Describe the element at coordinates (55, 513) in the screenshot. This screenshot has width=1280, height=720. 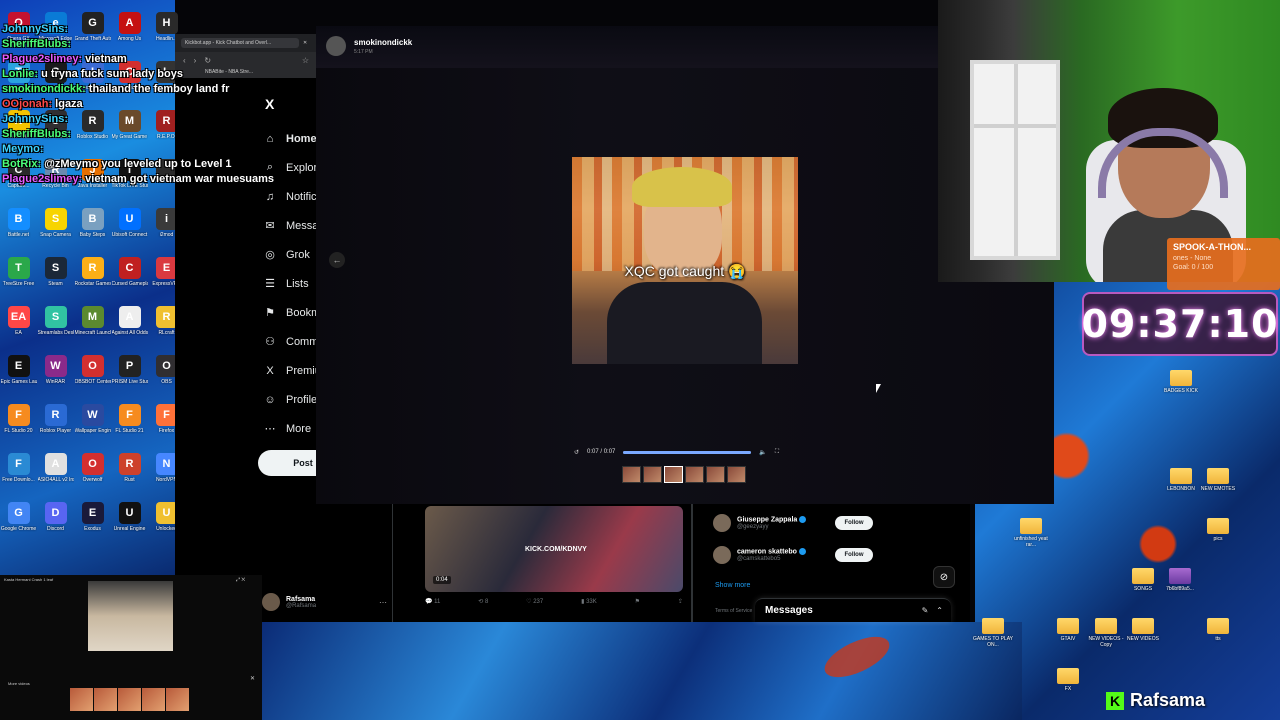
I see `app-icon: D` at that location.